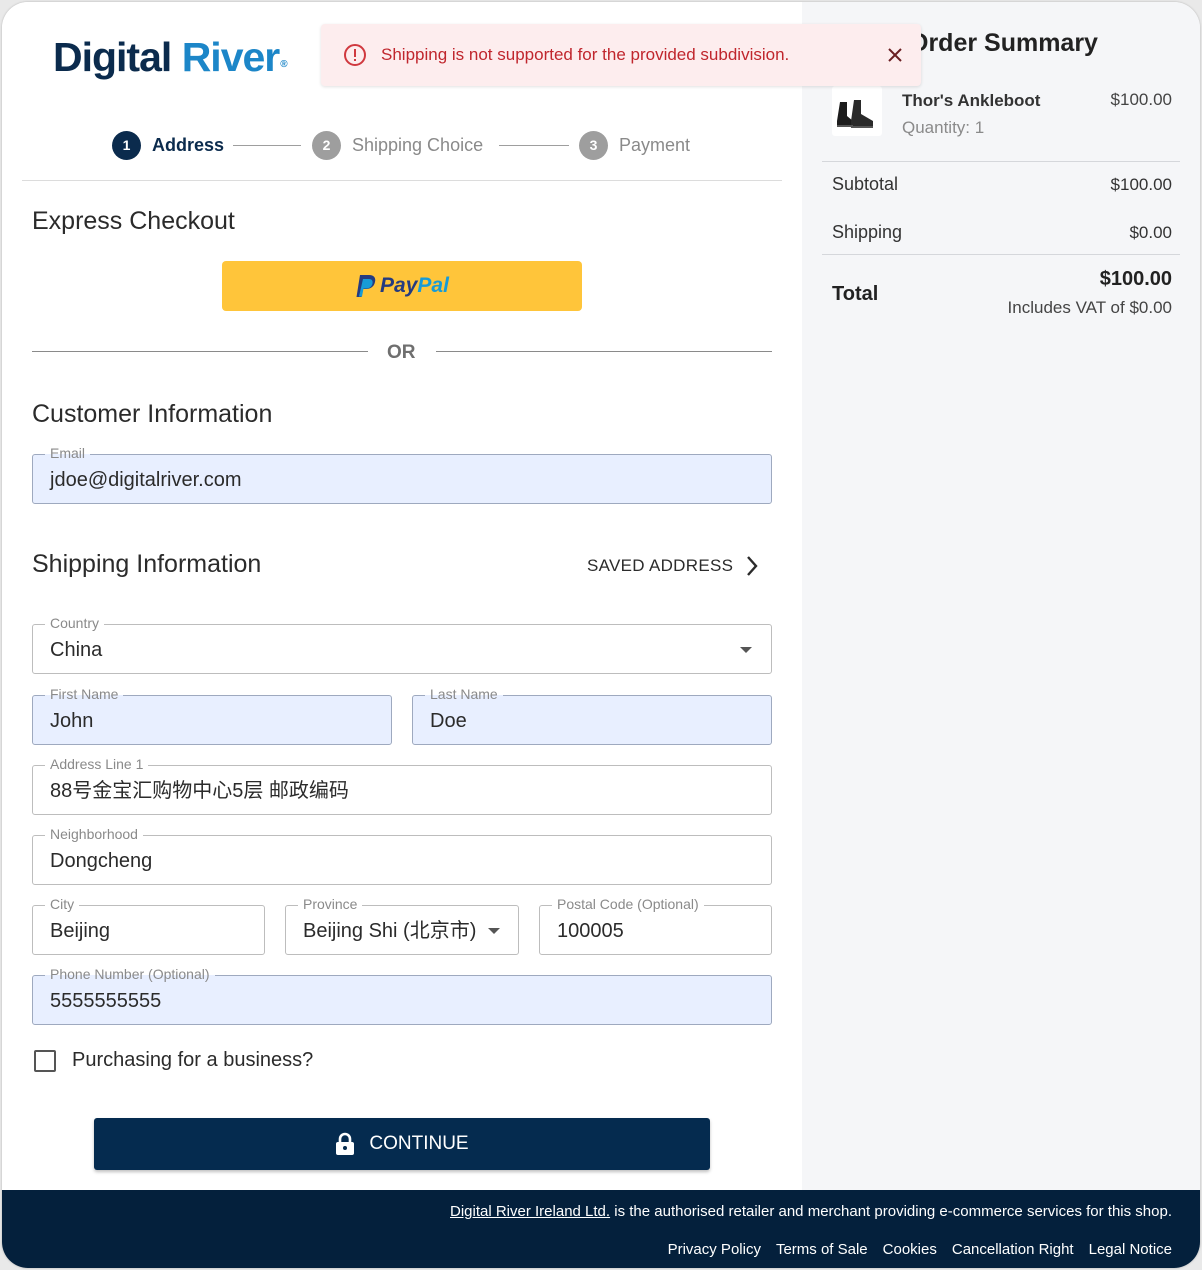  Describe the element at coordinates (112, 57) in the screenshot. I see `logo-word-1: Digital` at that location.